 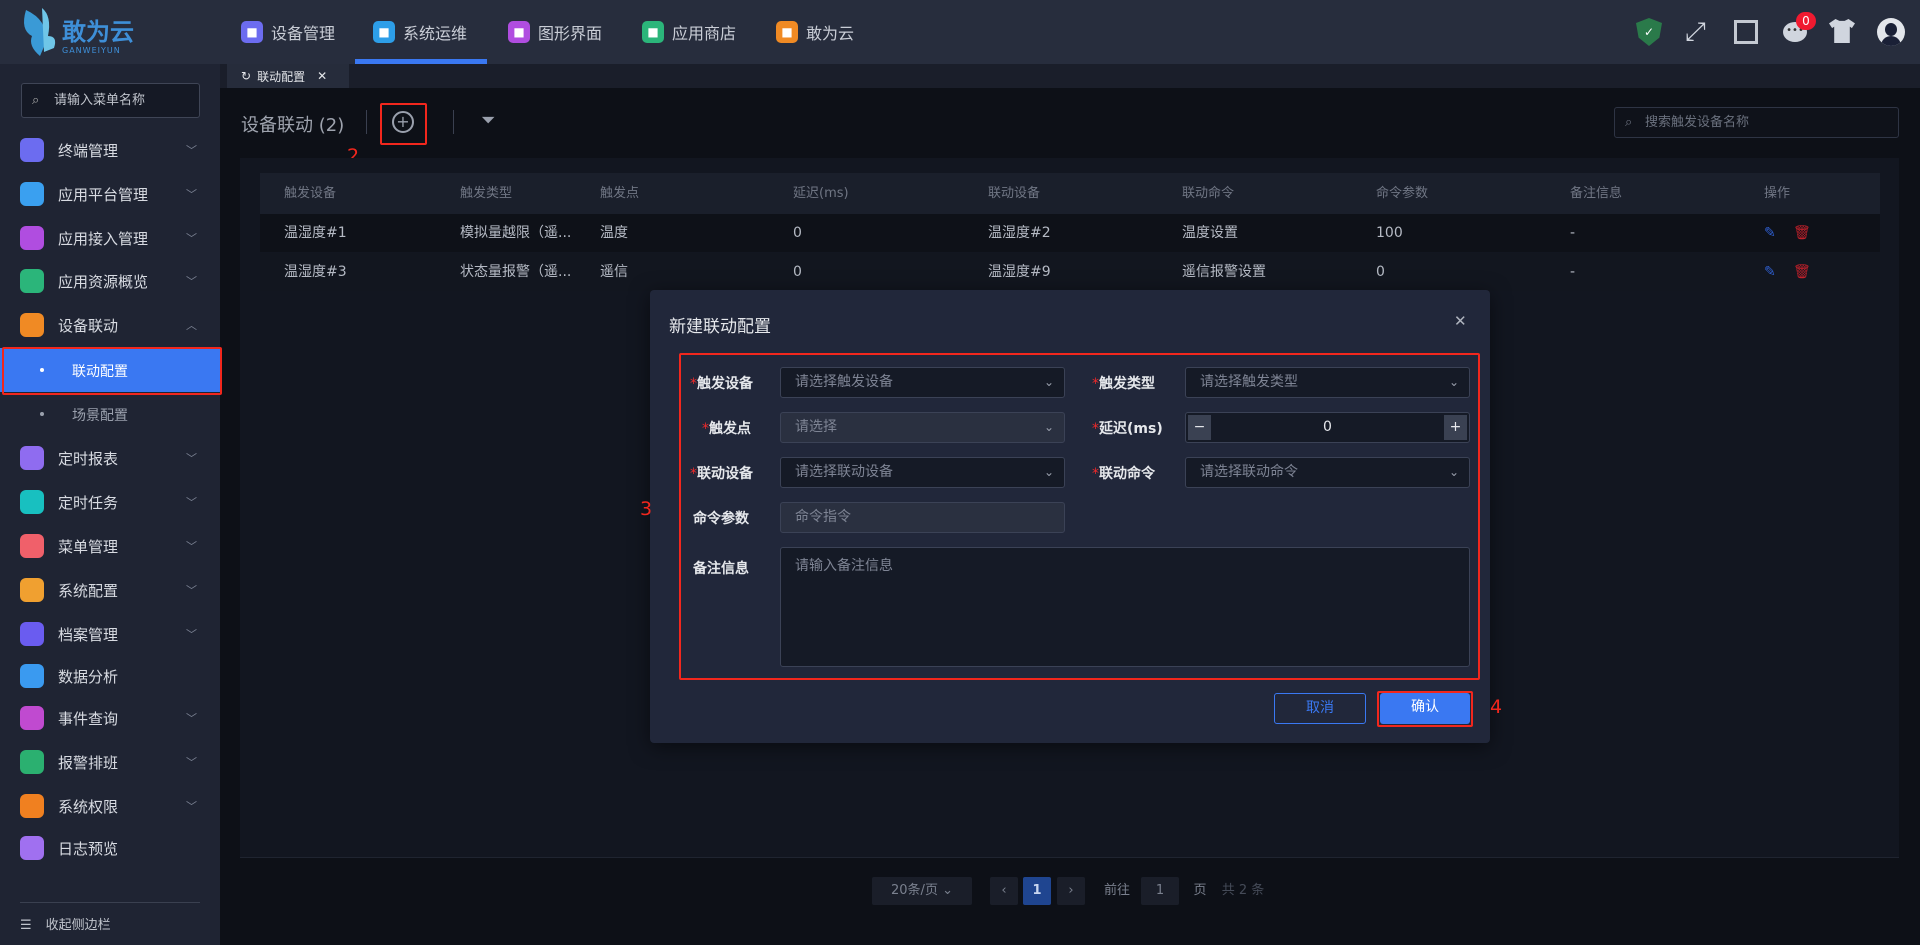 What do you see at coordinates (288, 76) in the screenshot?
I see `tab-linkage-config: ↻ 联动配置 ✕` at bounding box center [288, 76].